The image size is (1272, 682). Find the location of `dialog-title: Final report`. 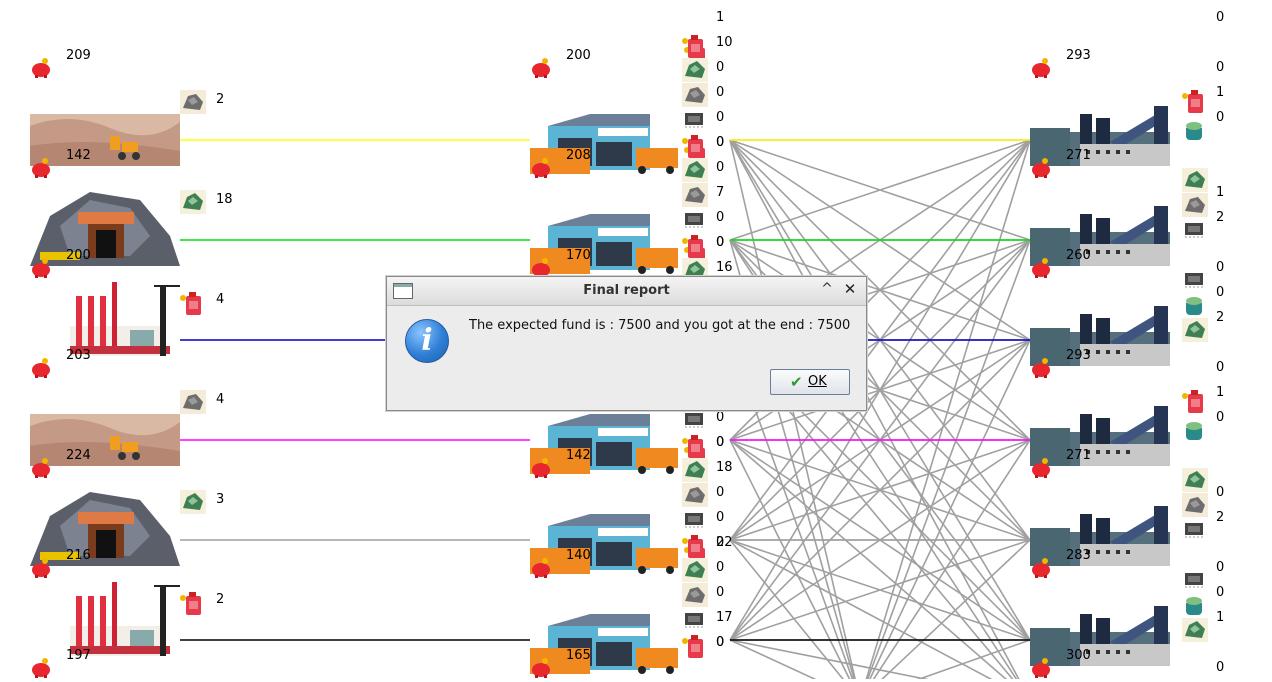

dialog-title: Final report is located at coordinates (626, 290).